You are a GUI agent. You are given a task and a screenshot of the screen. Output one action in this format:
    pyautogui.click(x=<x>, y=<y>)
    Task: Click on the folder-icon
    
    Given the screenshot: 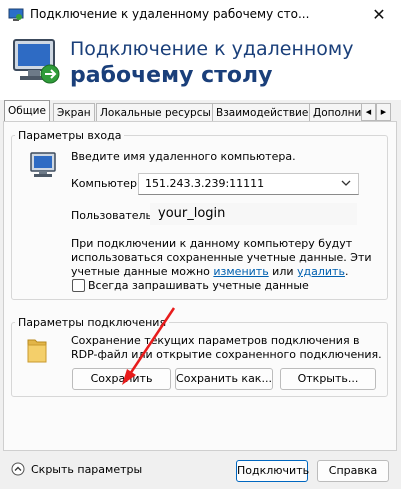 What is the action you would take?
    pyautogui.click(x=37, y=351)
    